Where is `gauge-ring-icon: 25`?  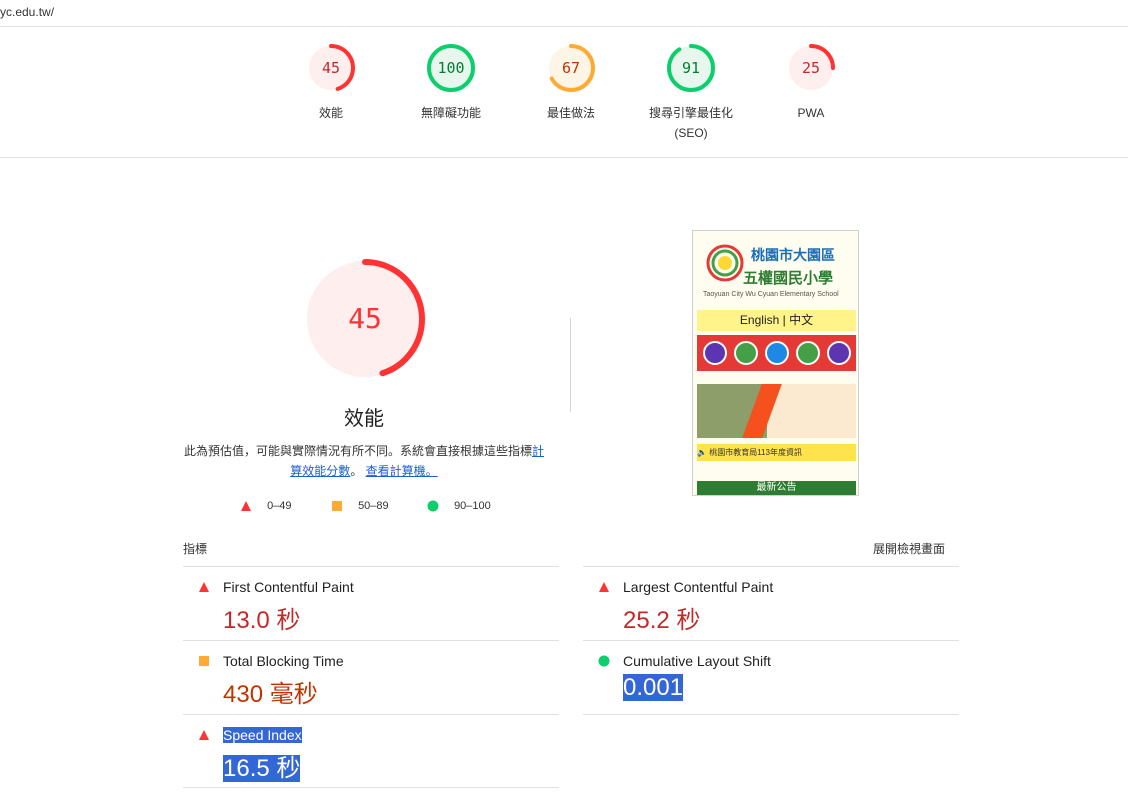
gauge-ring-icon: 25 is located at coordinates (811, 68).